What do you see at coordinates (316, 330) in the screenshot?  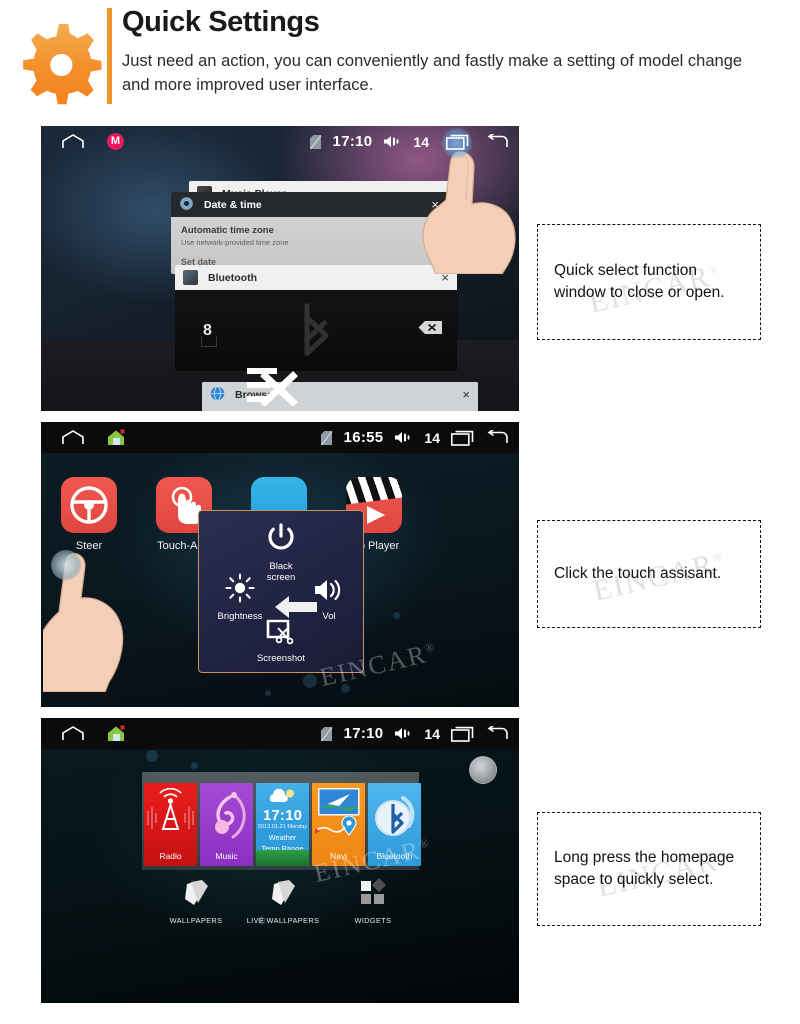 I see `bluetooth-watermark-icon` at bounding box center [316, 330].